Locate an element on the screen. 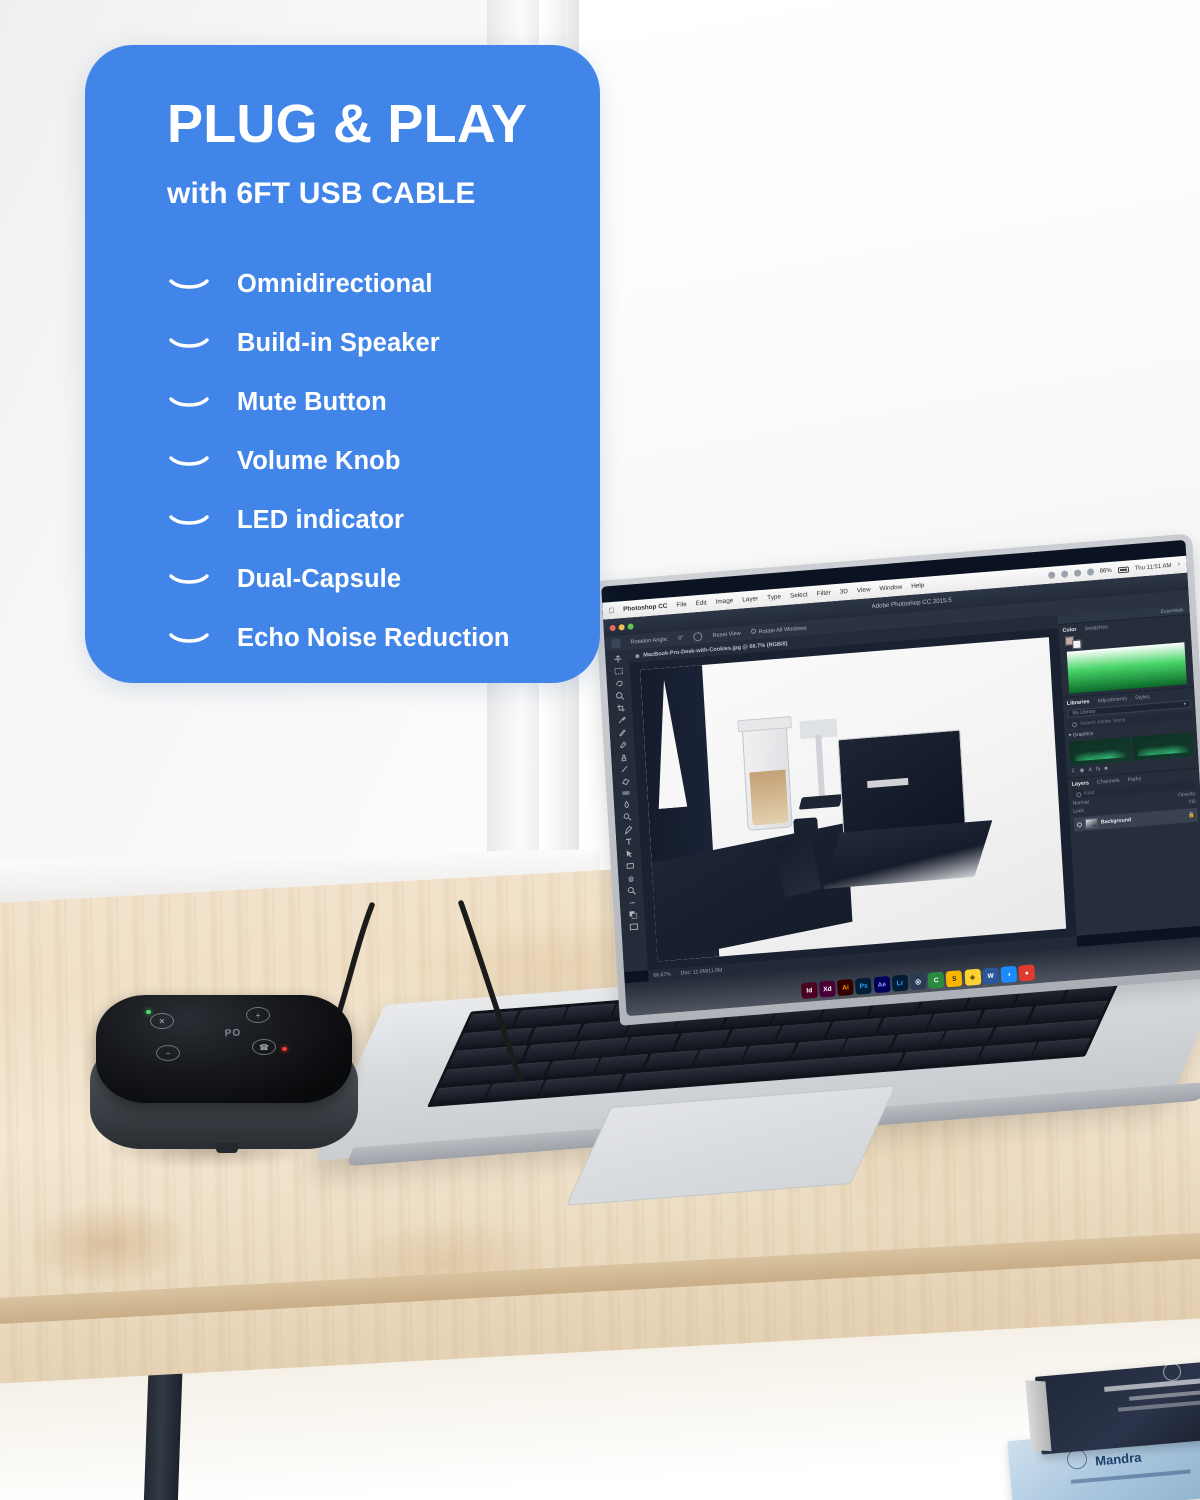 The width and height of the screenshot is (1200, 1500). volume-down-button: − is located at coordinates (168, 1053).